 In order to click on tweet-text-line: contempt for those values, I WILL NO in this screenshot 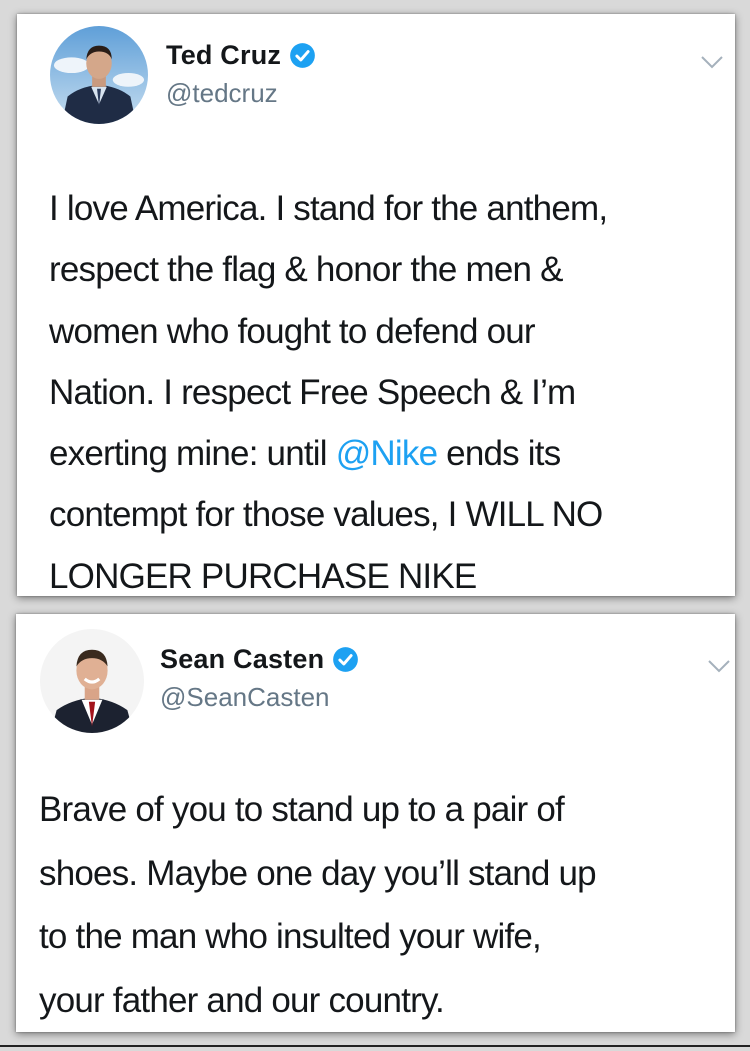, I will do `click(326, 515)`.